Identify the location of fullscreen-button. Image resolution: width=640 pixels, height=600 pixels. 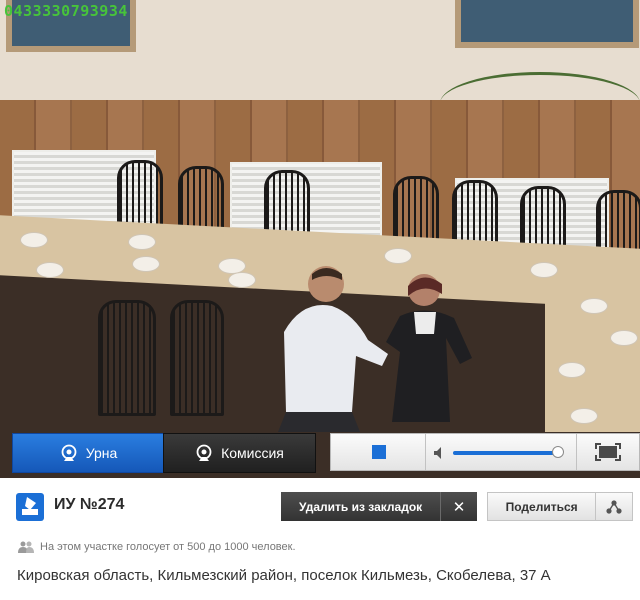
(607, 452).